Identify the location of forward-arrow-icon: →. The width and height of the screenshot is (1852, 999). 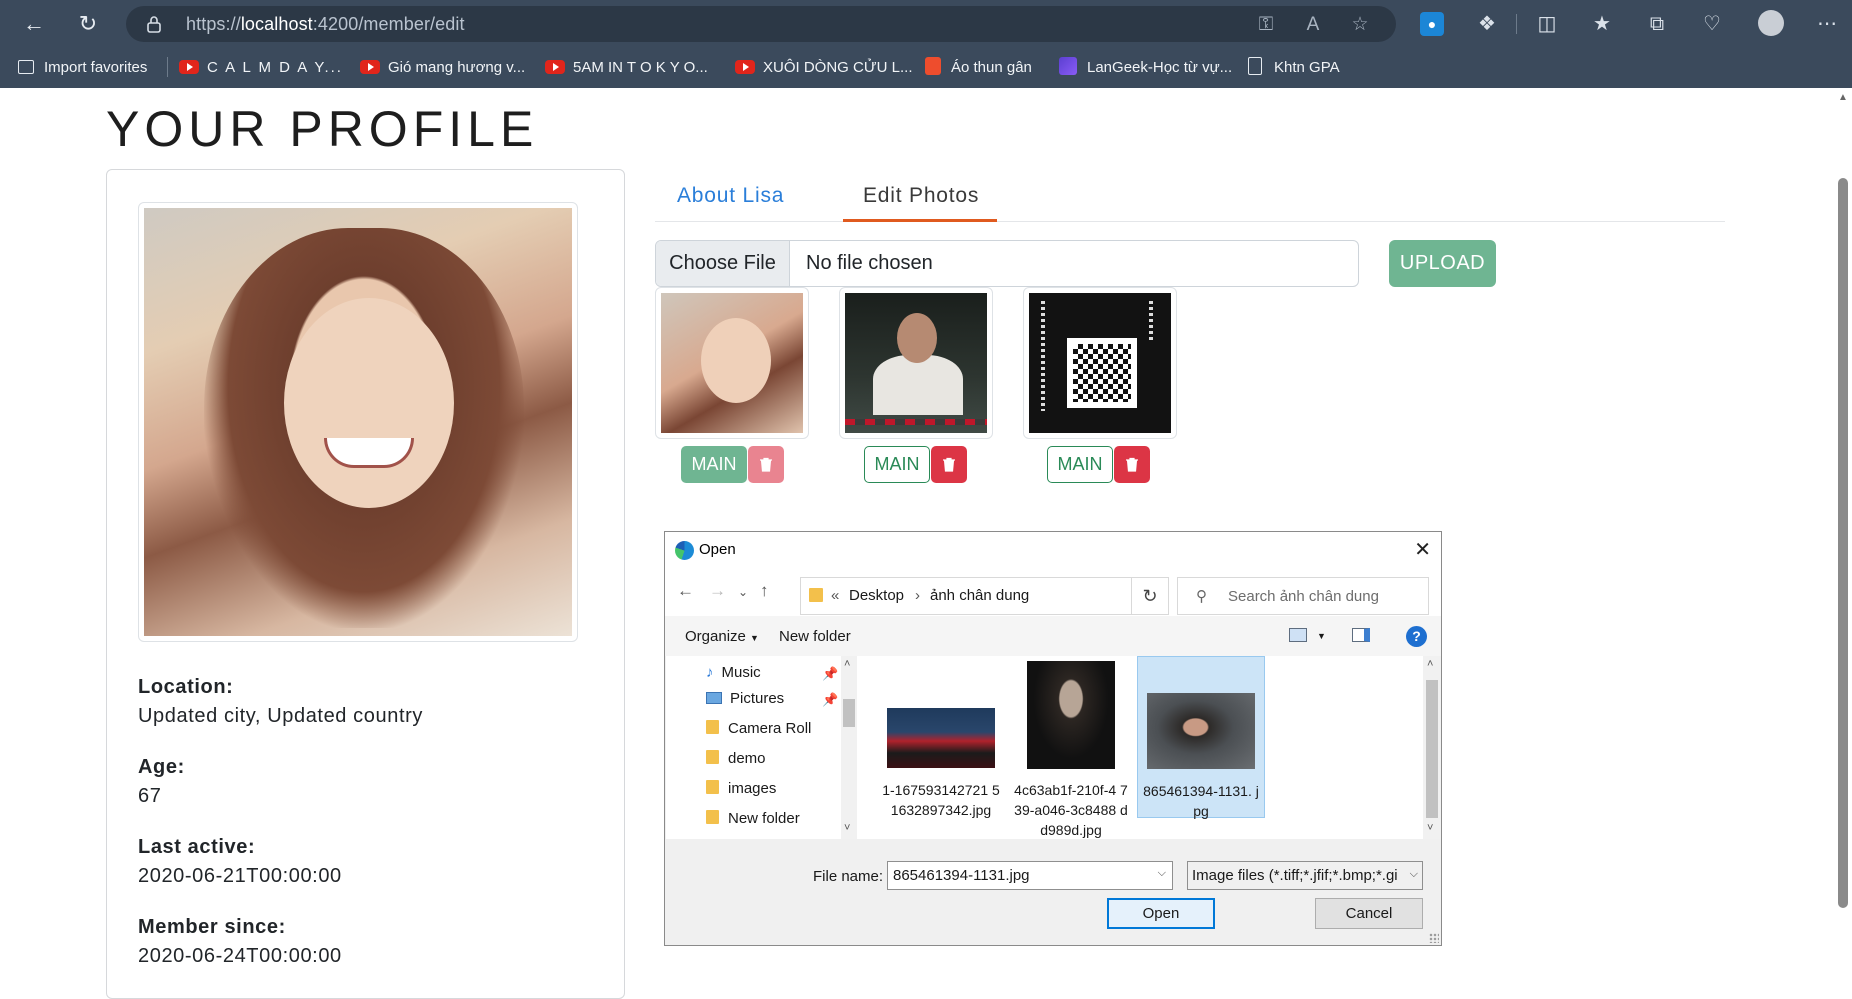
(717, 591).